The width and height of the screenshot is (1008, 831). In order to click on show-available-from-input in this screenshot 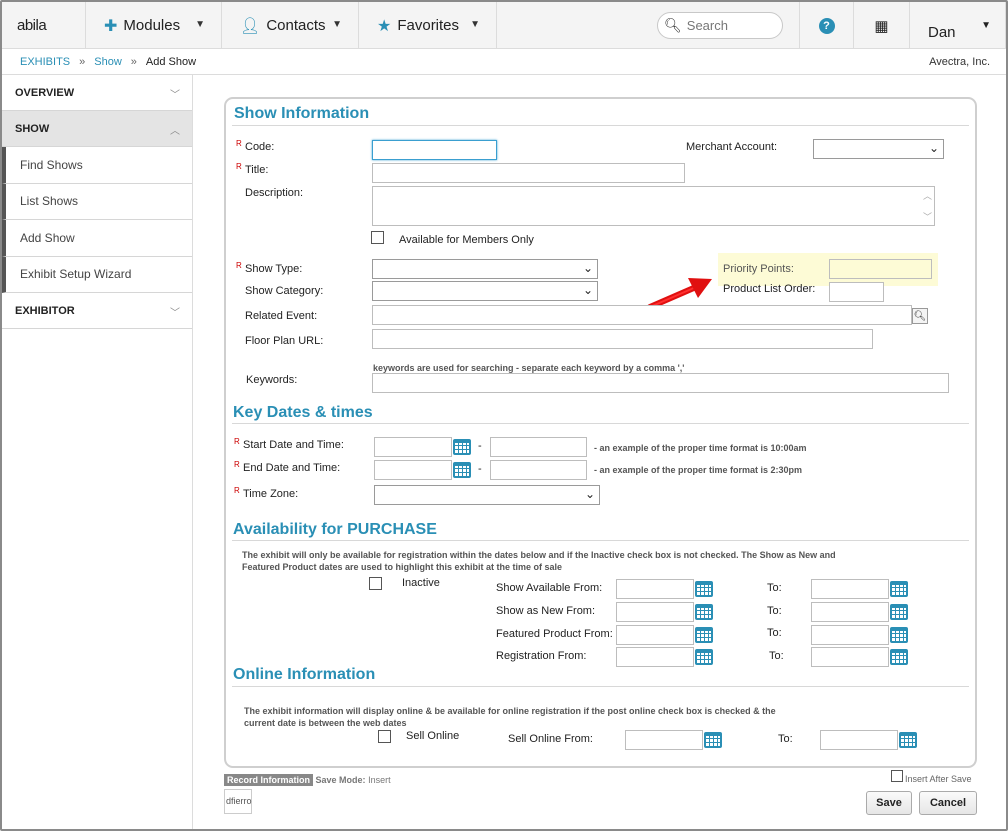, I will do `click(655, 589)`.